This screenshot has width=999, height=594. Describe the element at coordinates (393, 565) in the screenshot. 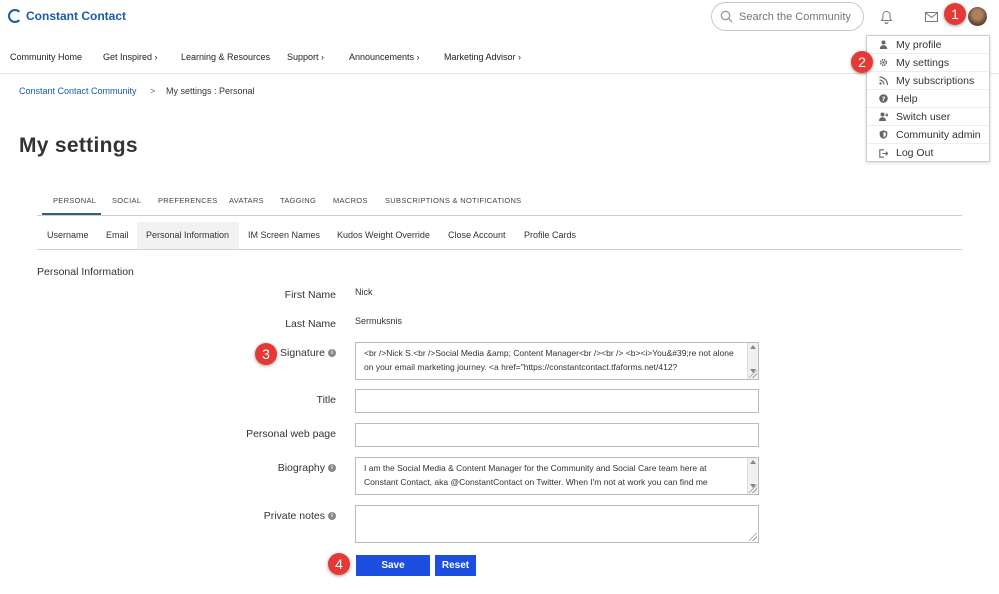

I see `save-button: Save` at that location.